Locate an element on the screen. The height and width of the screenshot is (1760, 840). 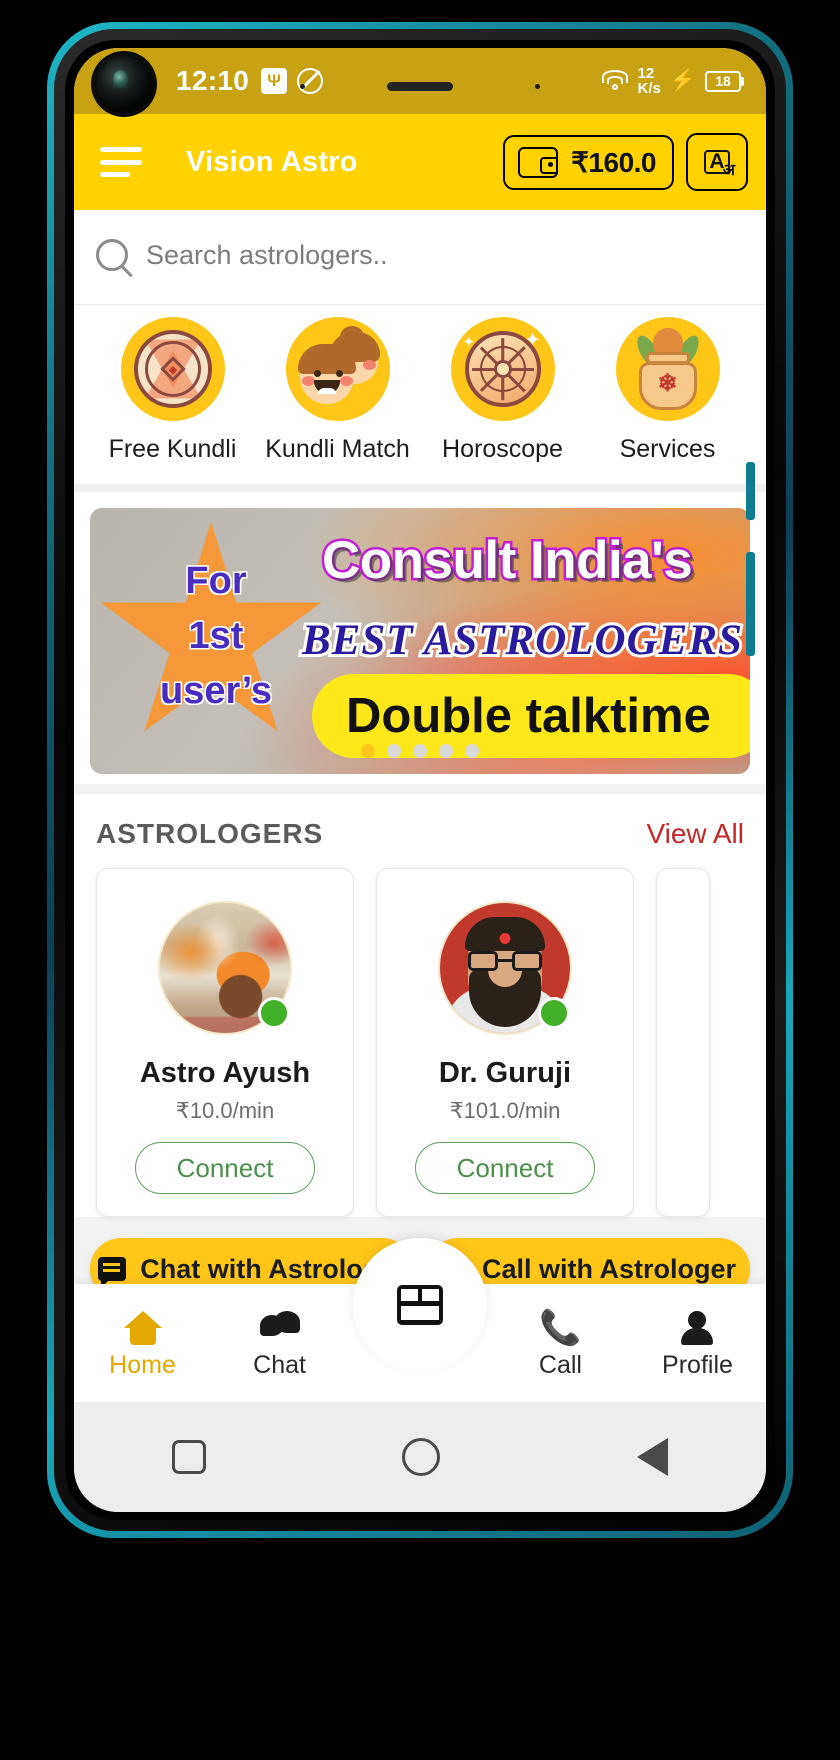
volume-button is located at coordinates (750, 491).